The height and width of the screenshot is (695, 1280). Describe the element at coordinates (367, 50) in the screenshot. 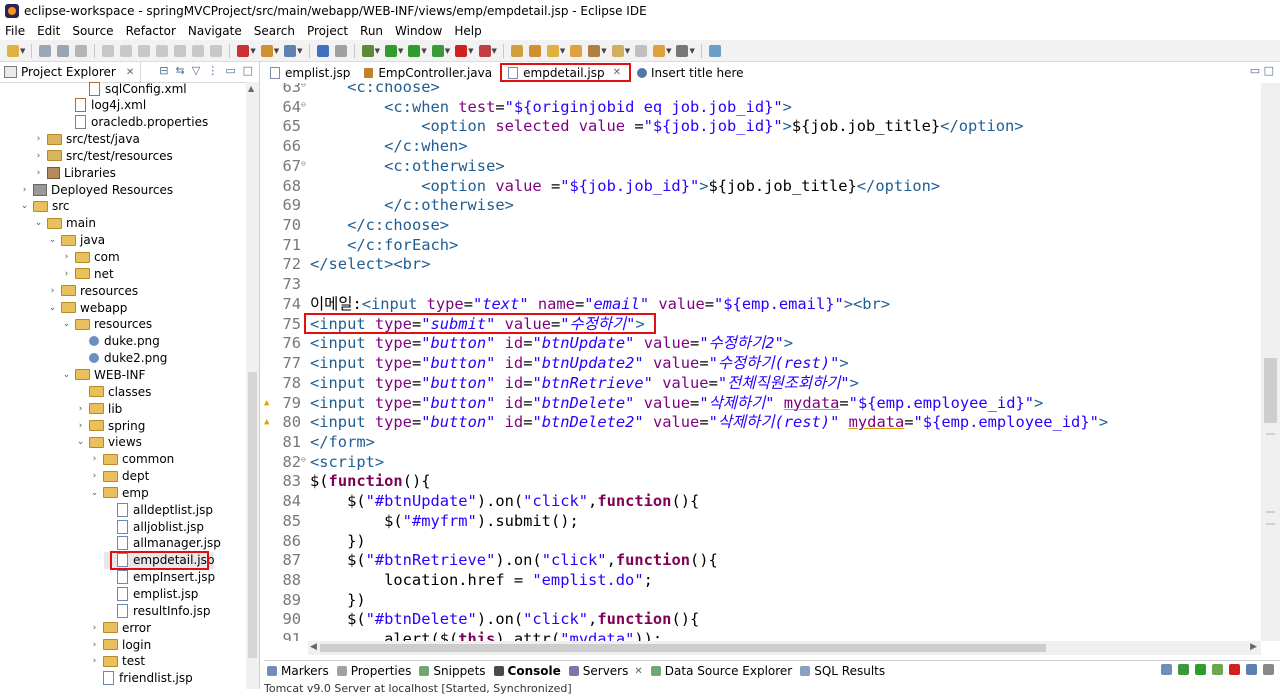

I see `debug-icon` at that location.